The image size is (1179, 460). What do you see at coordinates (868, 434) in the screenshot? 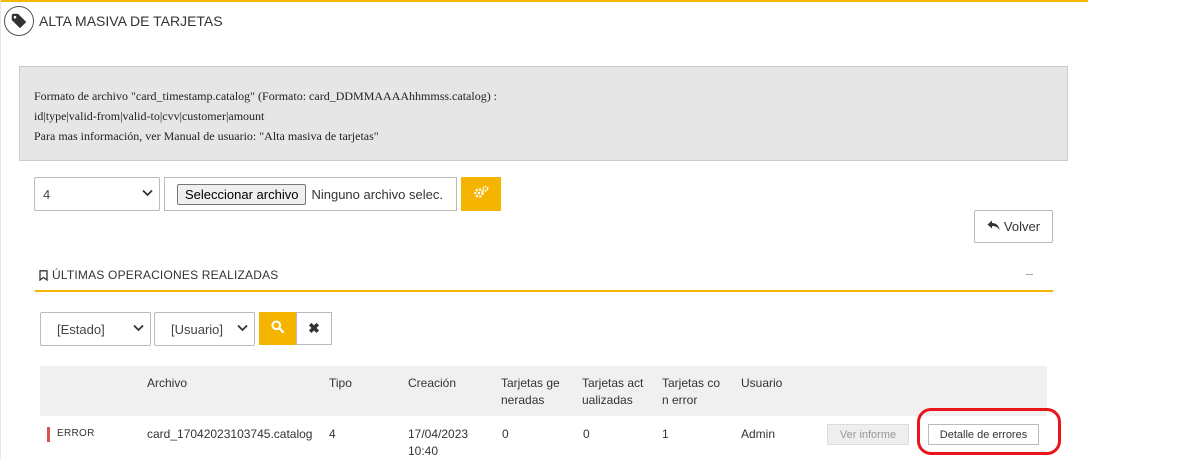
I see `ver-informe-button: Ver informe` at bounding box center [868, 434].